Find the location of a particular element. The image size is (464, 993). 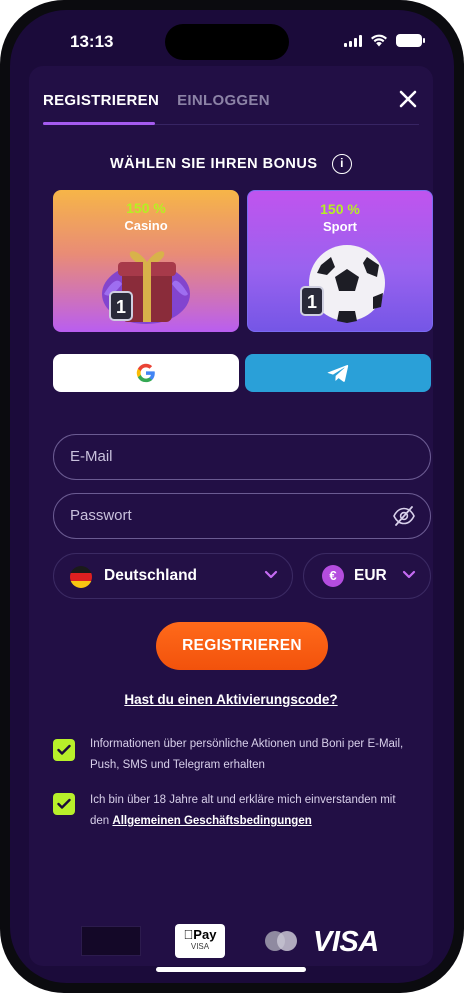

auth-tabs: REGISTRIEREN EINLOGGEN is located at coordinates (156, 100).